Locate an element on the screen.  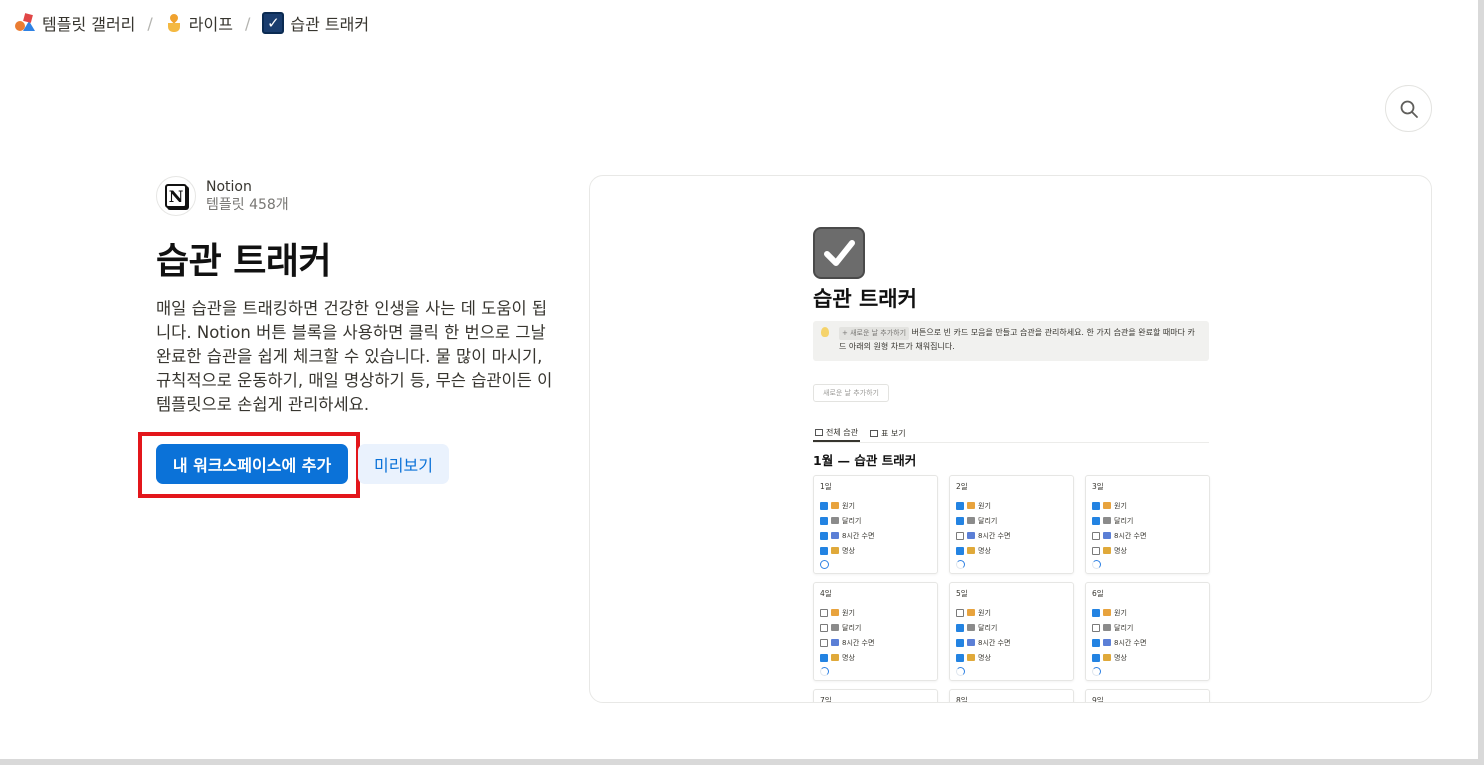
card-day: 8일 is located at coordinates (962, 699).